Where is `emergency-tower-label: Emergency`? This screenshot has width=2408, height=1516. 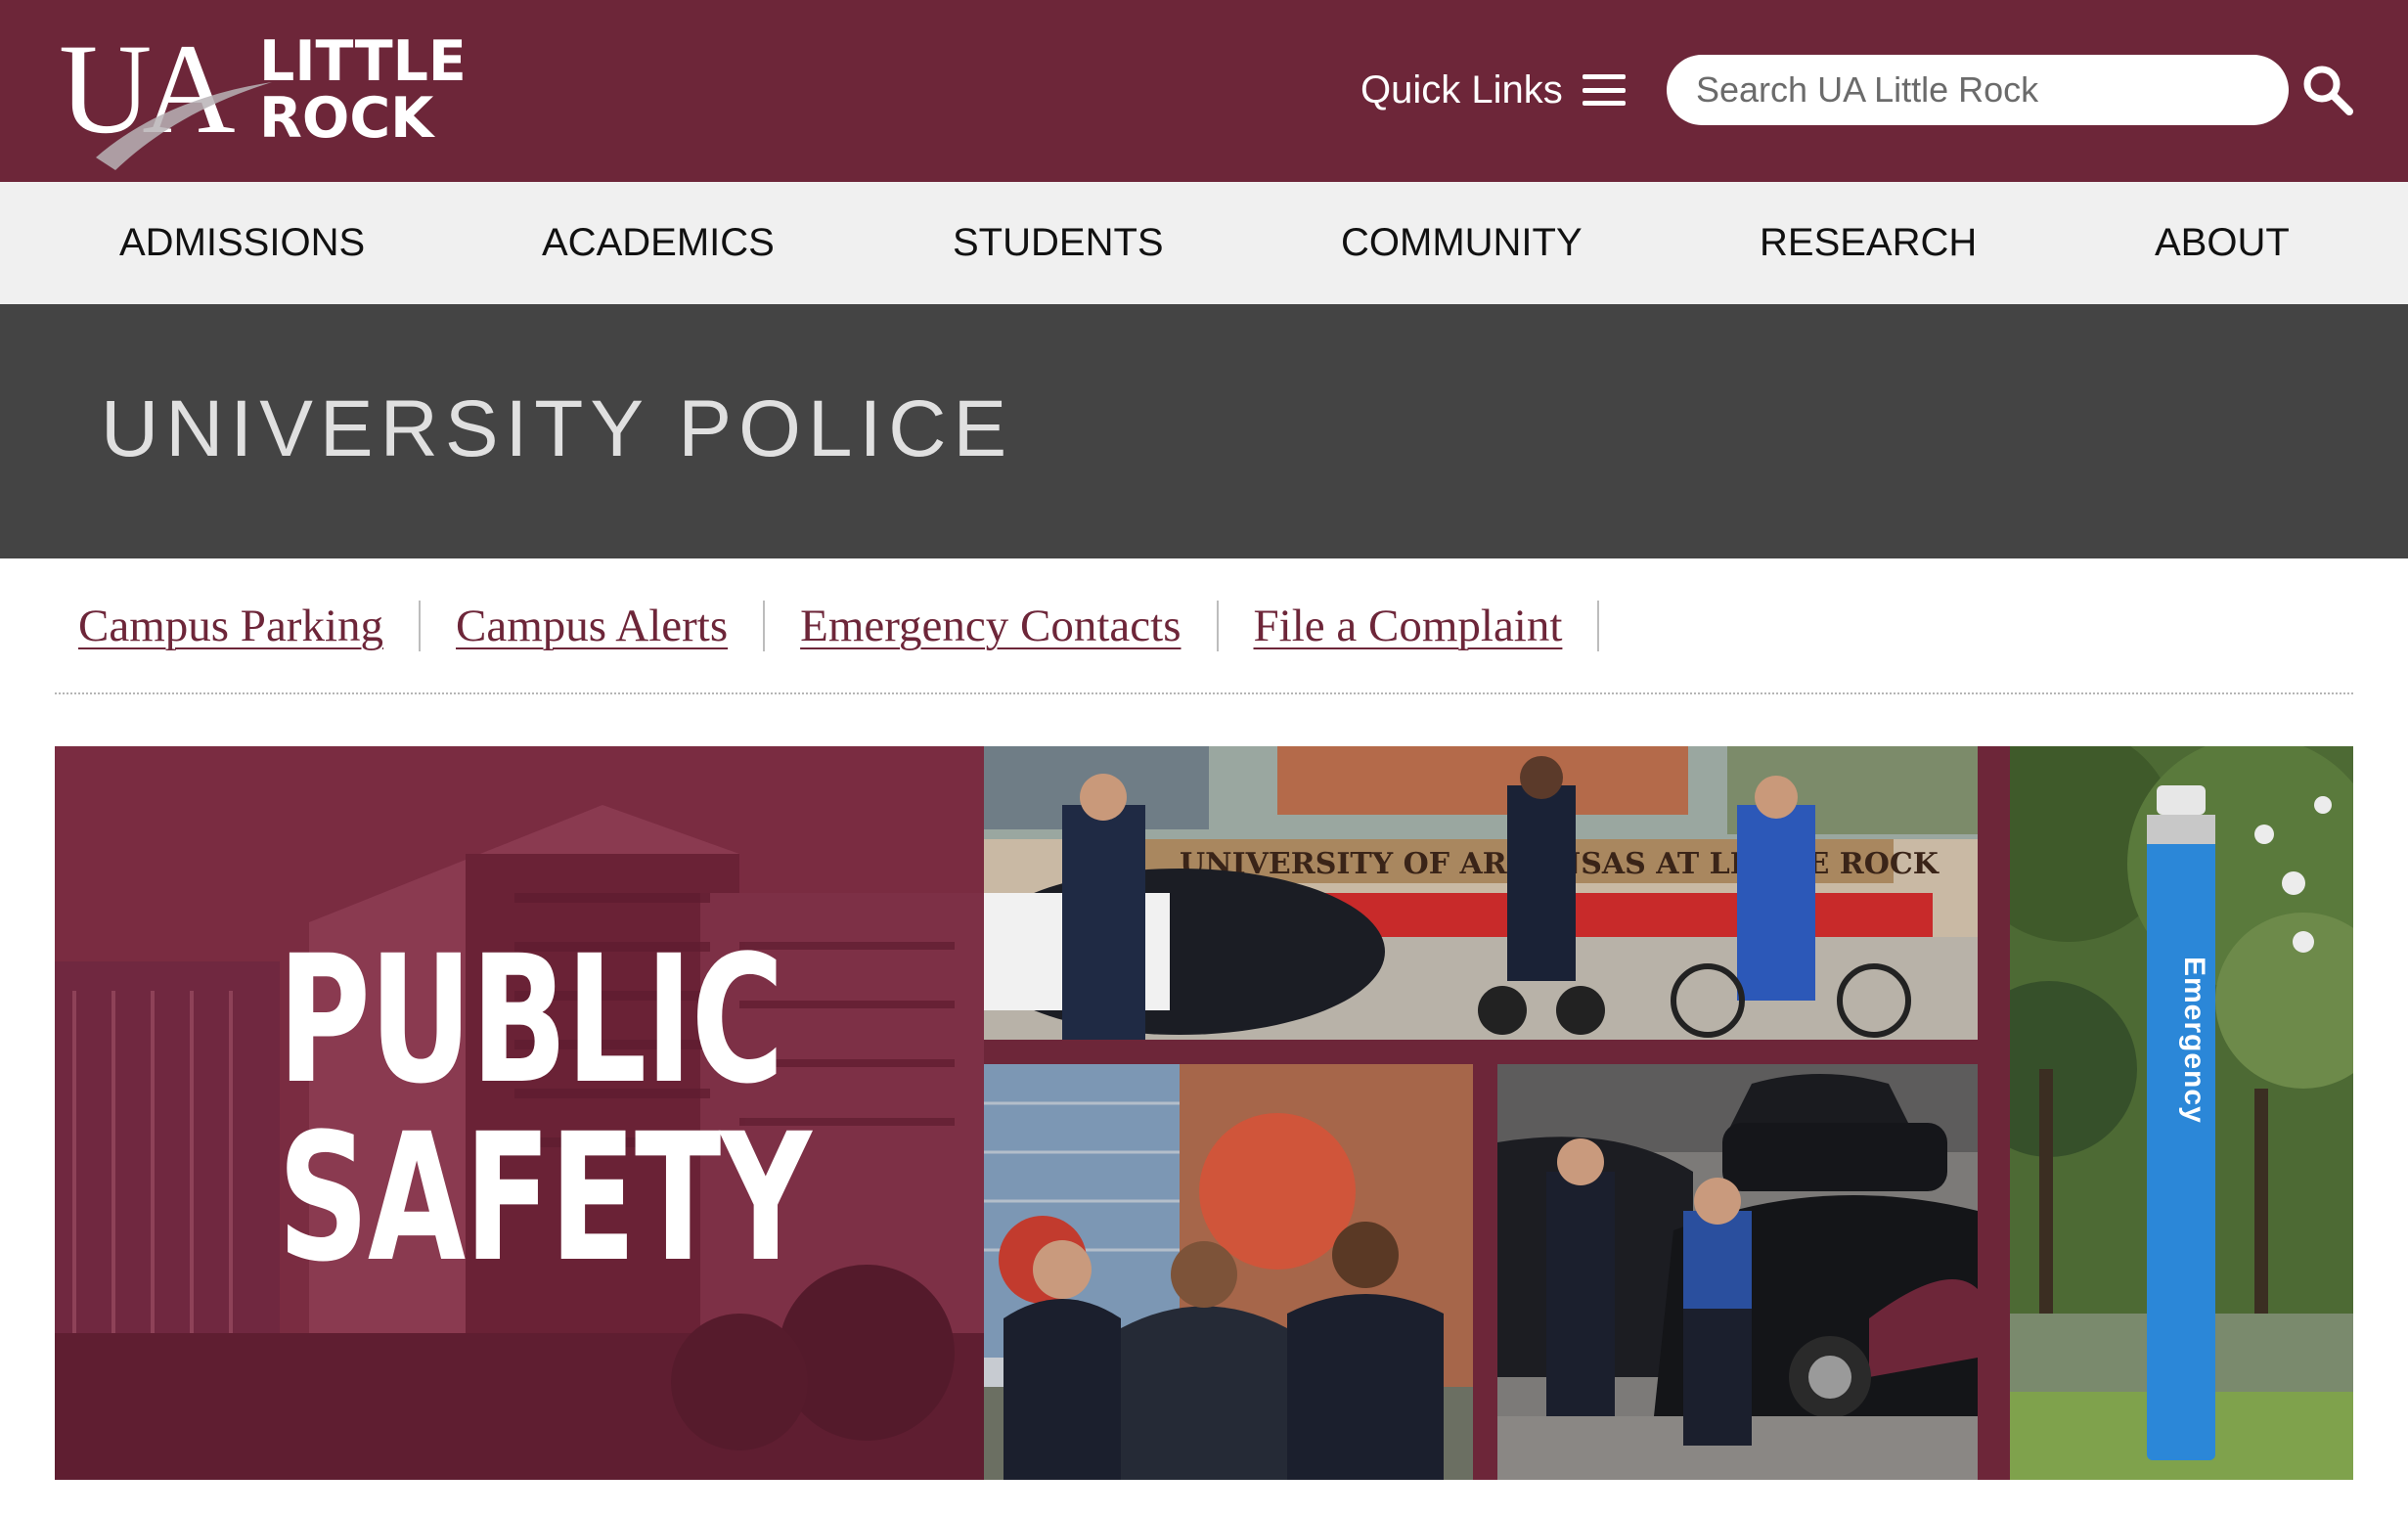 emergency-tower-label: Emergency is located at coordinates (2194, 1040).